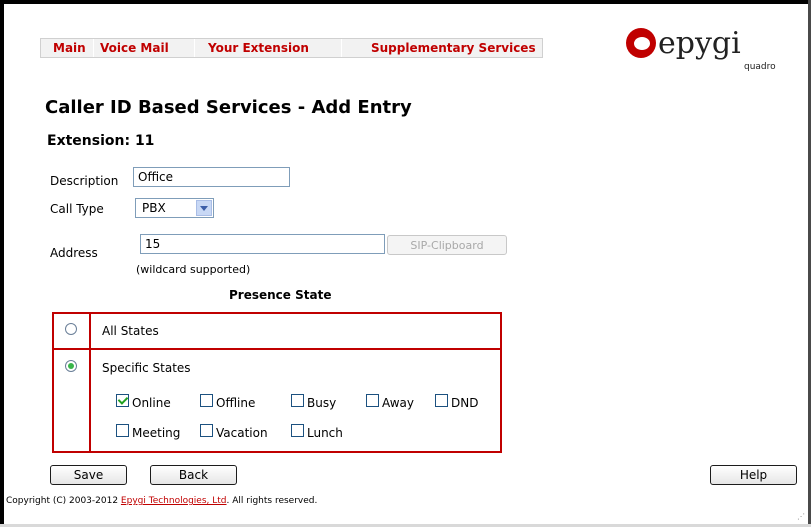  What do you see at coordinates (69, 48) in the screenshot?
I see `menu-item-main: Main` at bounding box center [69, 48].